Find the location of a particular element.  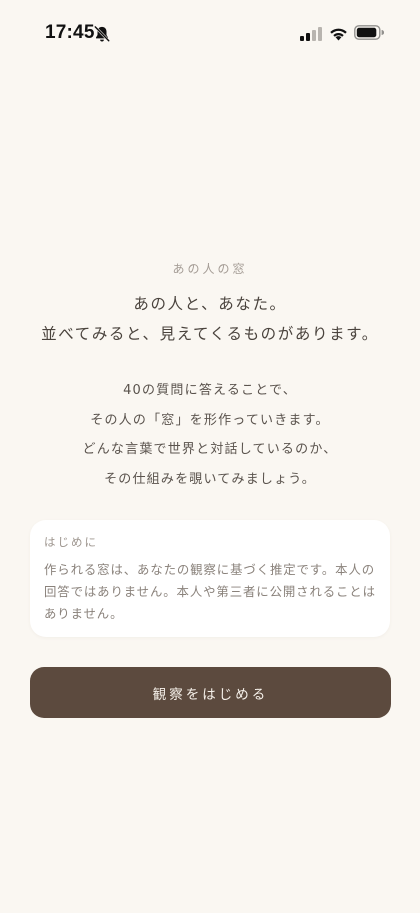

notice-title: はじめに is located at coordinates (71, 542).